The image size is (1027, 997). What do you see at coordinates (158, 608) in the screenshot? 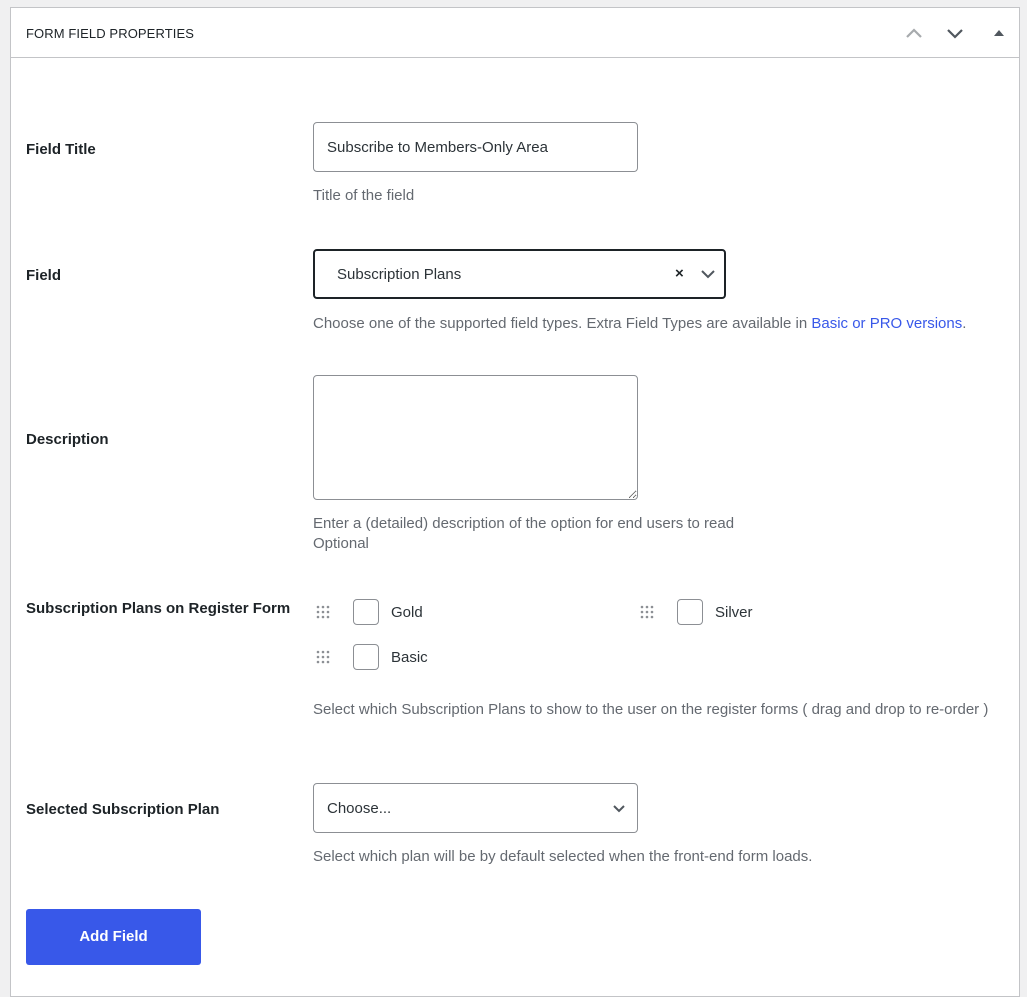
I see `plans-on-register-label: Subscription Plans on Register Form` at bounding box center [158, 608].